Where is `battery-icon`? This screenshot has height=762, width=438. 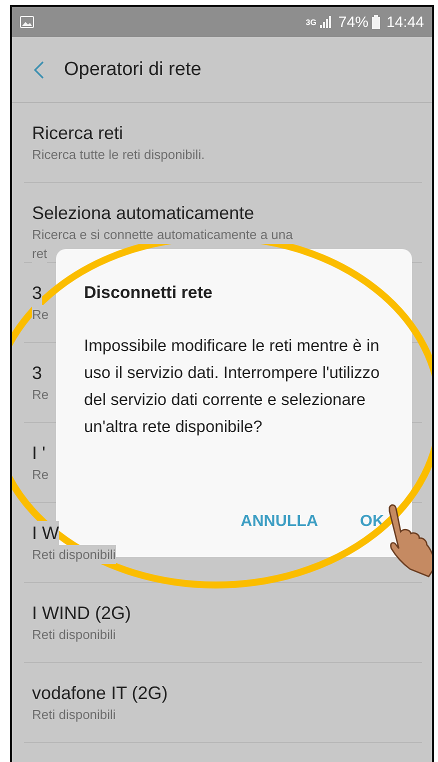 battery-icon is located at coordinates (376, 22).